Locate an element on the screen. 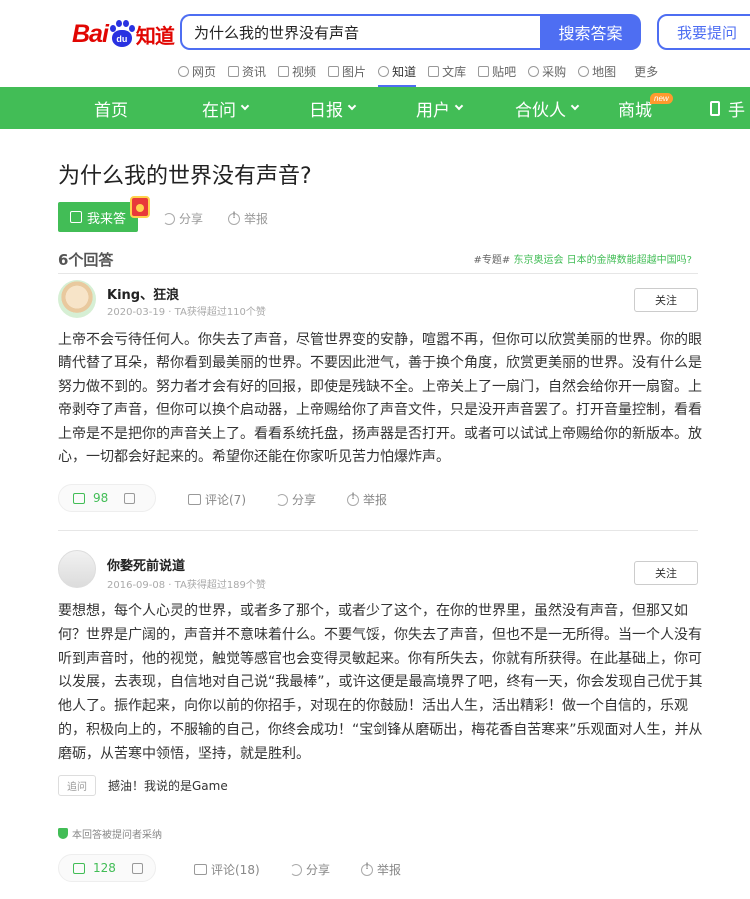 The width and height of the screenshot is (750, 899). subnav-video: 视频 is located at coordinates (297, 71).